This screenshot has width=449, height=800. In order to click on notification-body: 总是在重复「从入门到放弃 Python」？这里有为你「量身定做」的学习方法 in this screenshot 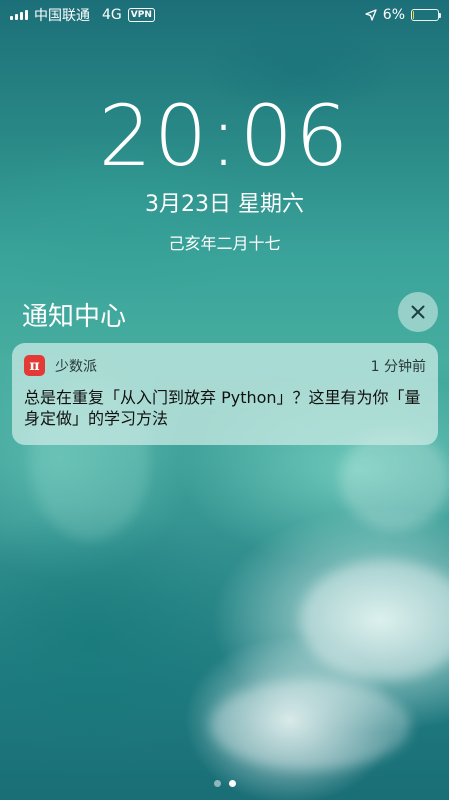, I will do `click(222, 408)`.